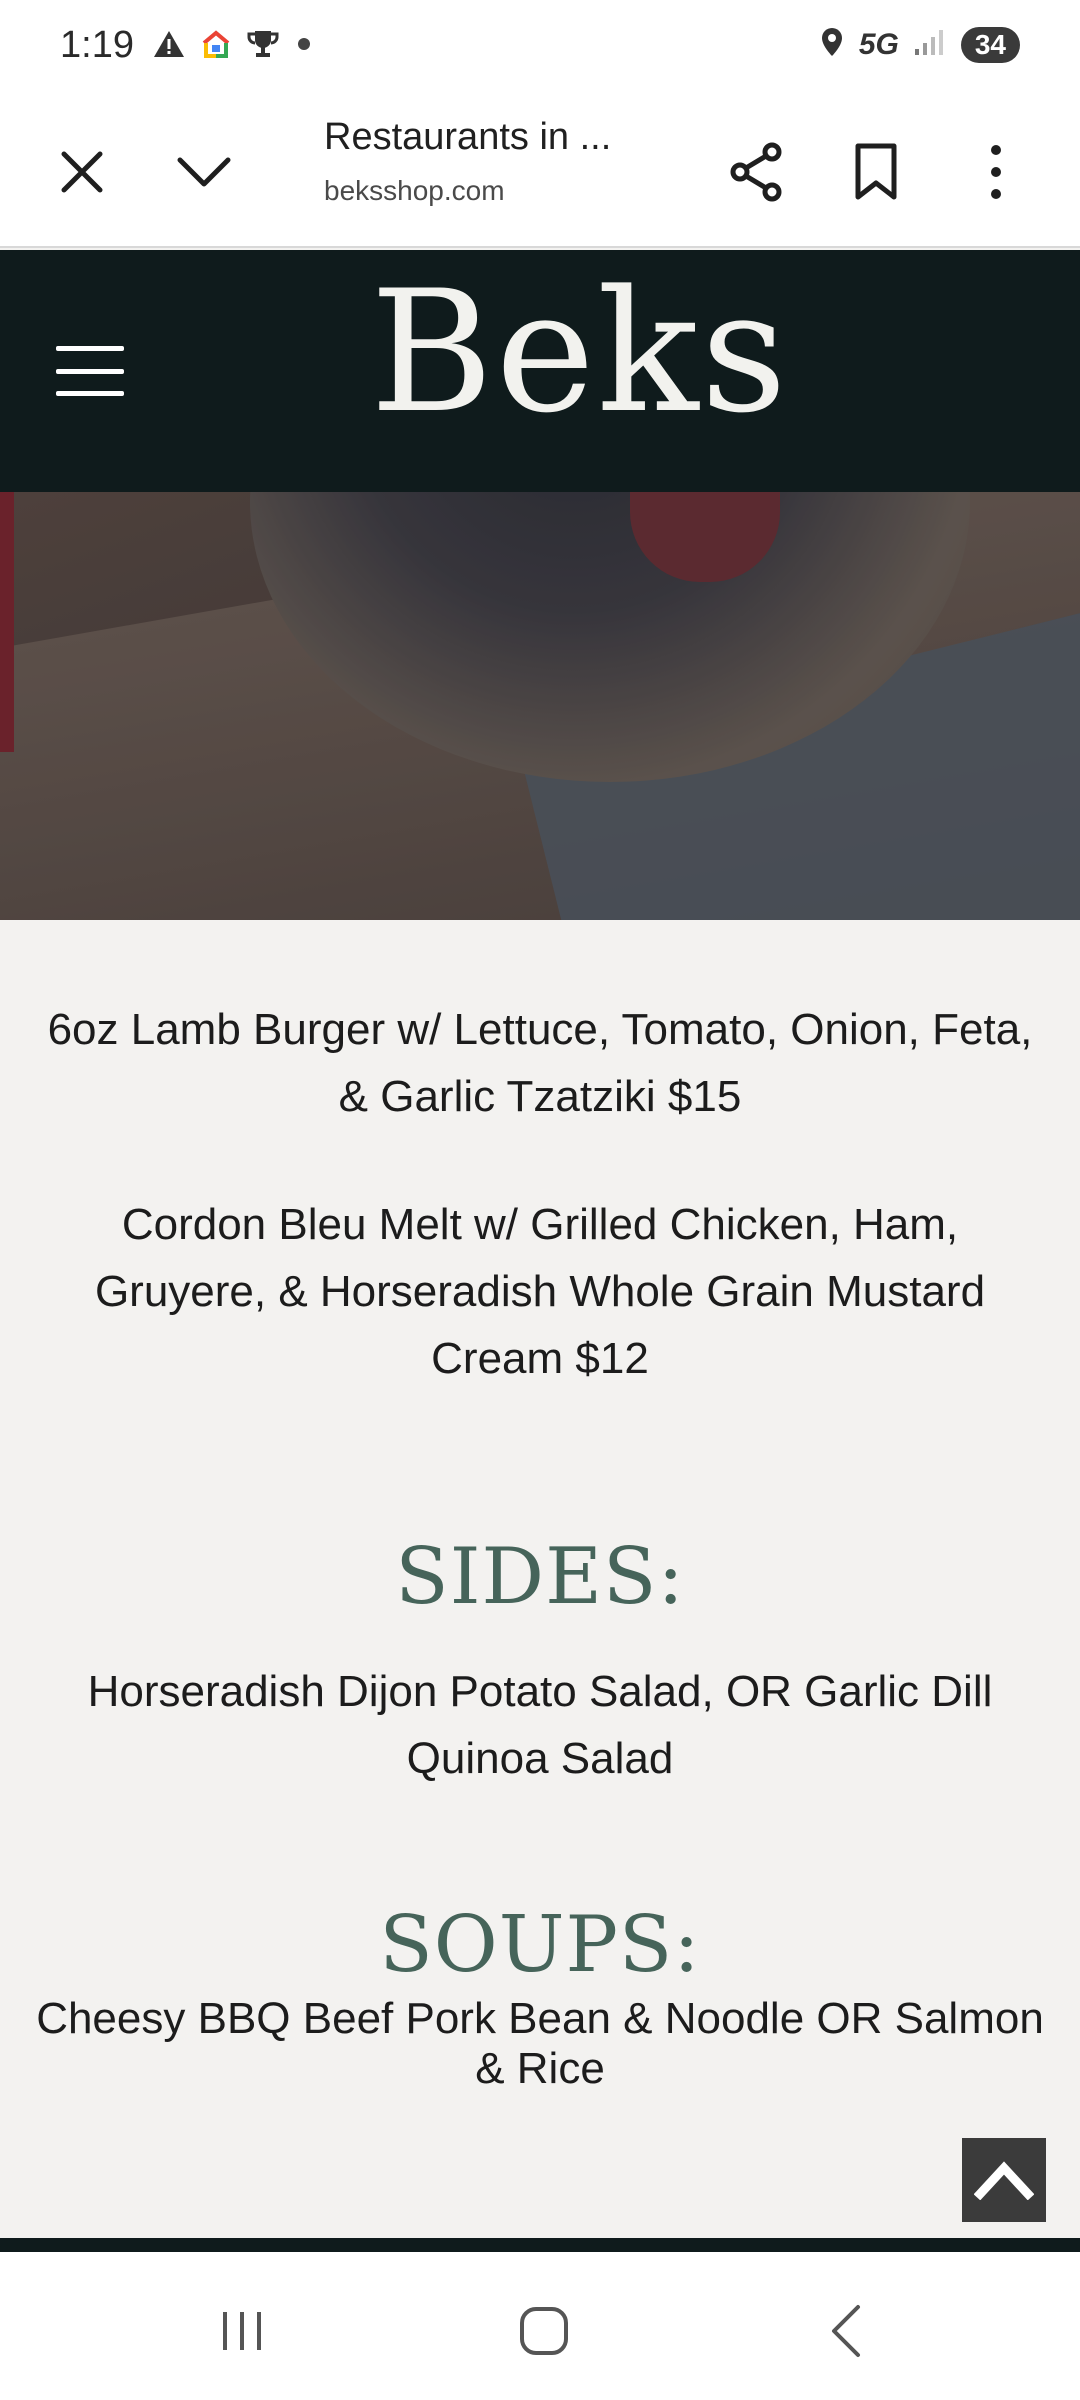 This screenshot has width=1080, height=2400. I want to click on browser-toolbar: Restaurants in ... beksshop.com, so click(540, 173).